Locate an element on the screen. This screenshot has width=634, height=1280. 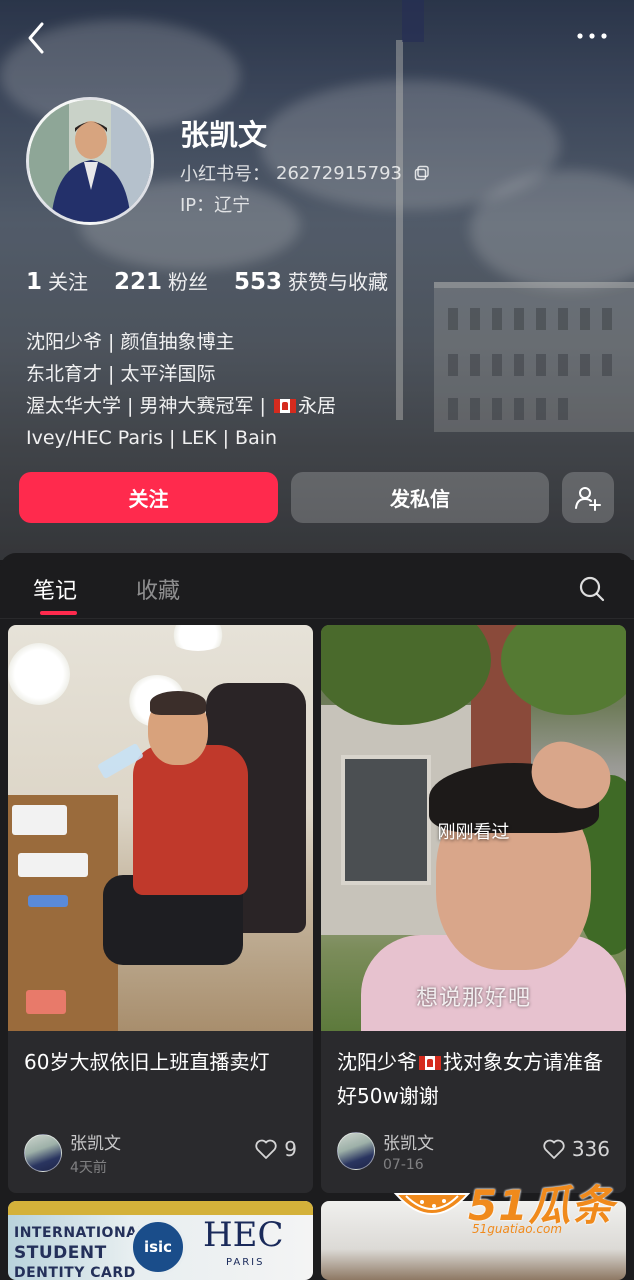
tab-collections: 收藏 is located at coordinates (158, 589).